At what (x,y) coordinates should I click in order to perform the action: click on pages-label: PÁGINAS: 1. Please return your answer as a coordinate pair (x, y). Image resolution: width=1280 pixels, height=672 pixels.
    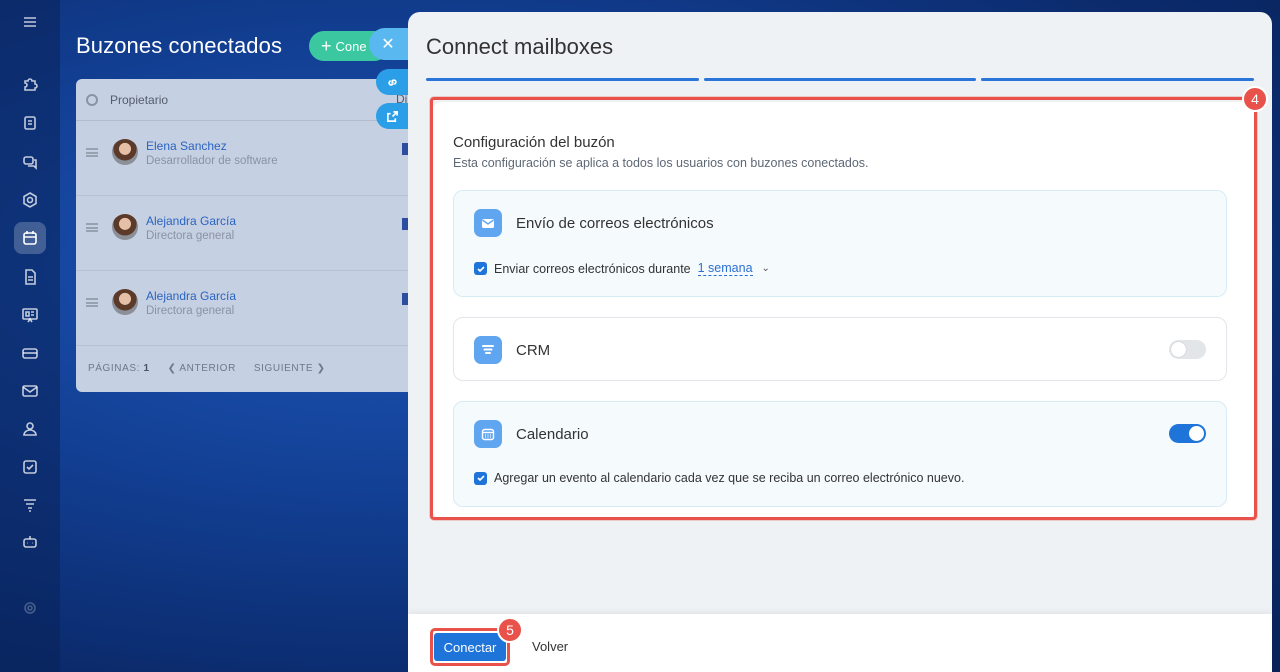
    Looking at the image, I should click on (119, 368).